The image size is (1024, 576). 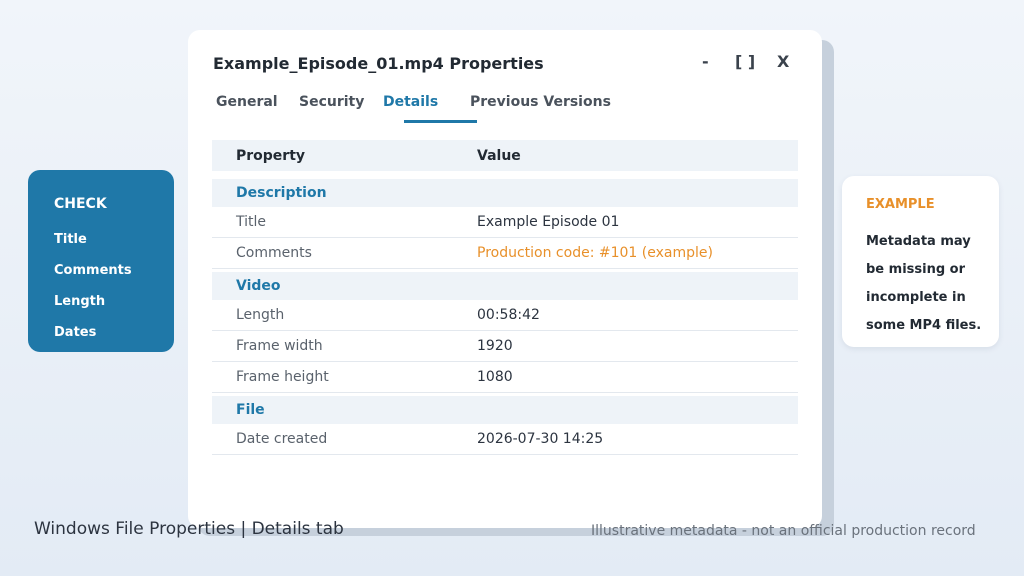 I want to click on tab-security: Security, so click(x=331, y=109).